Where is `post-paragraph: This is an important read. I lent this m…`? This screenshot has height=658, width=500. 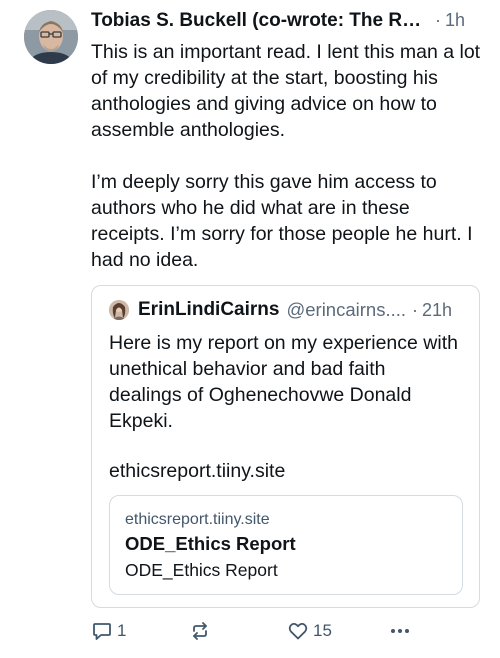
post-paragraph: This is an important read. I lent this m… is located at coordinates (286, 91).